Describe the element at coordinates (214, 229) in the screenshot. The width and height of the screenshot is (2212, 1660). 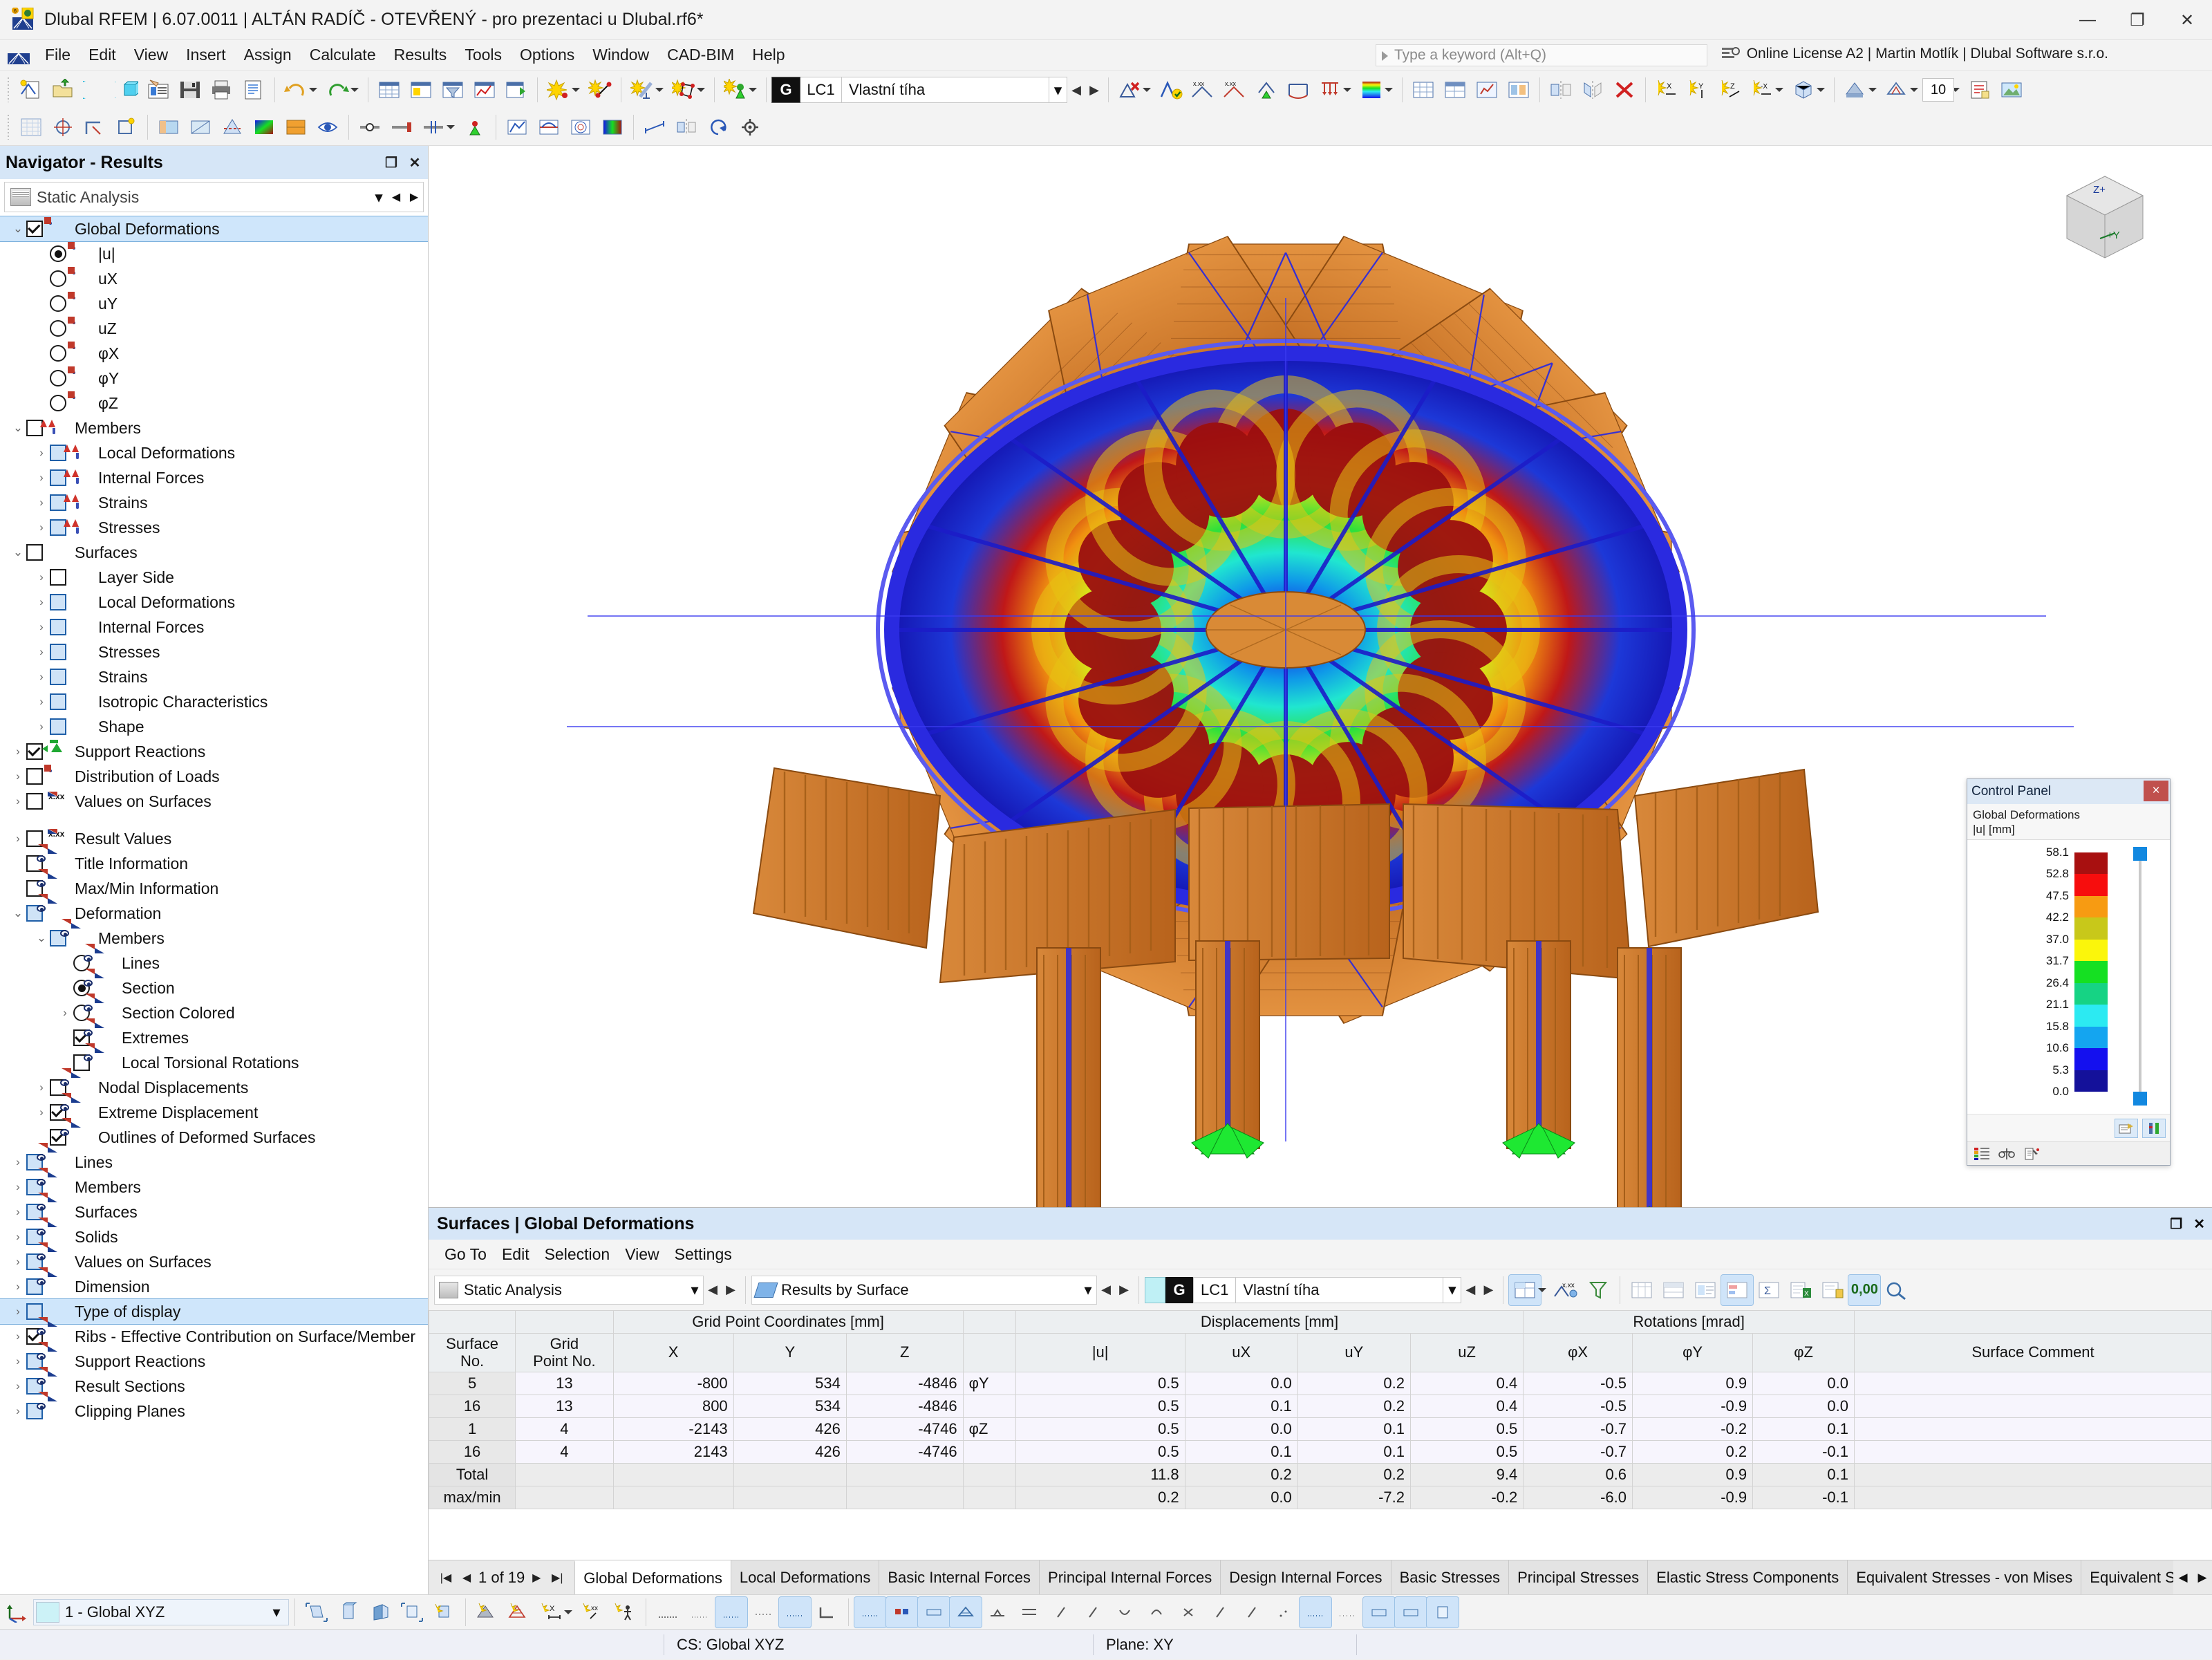
I see `tree-item-global-deformations: ⌄ Global Deformations` at that location.